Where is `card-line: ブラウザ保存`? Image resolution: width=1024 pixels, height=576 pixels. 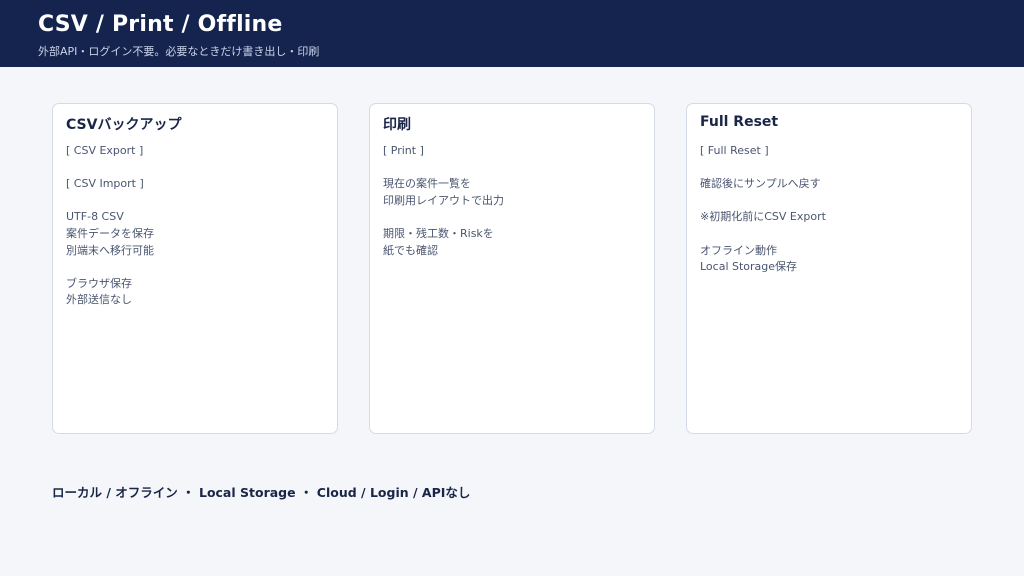
card-line: ブラウザ保存 is located at coordinates (99, 283).